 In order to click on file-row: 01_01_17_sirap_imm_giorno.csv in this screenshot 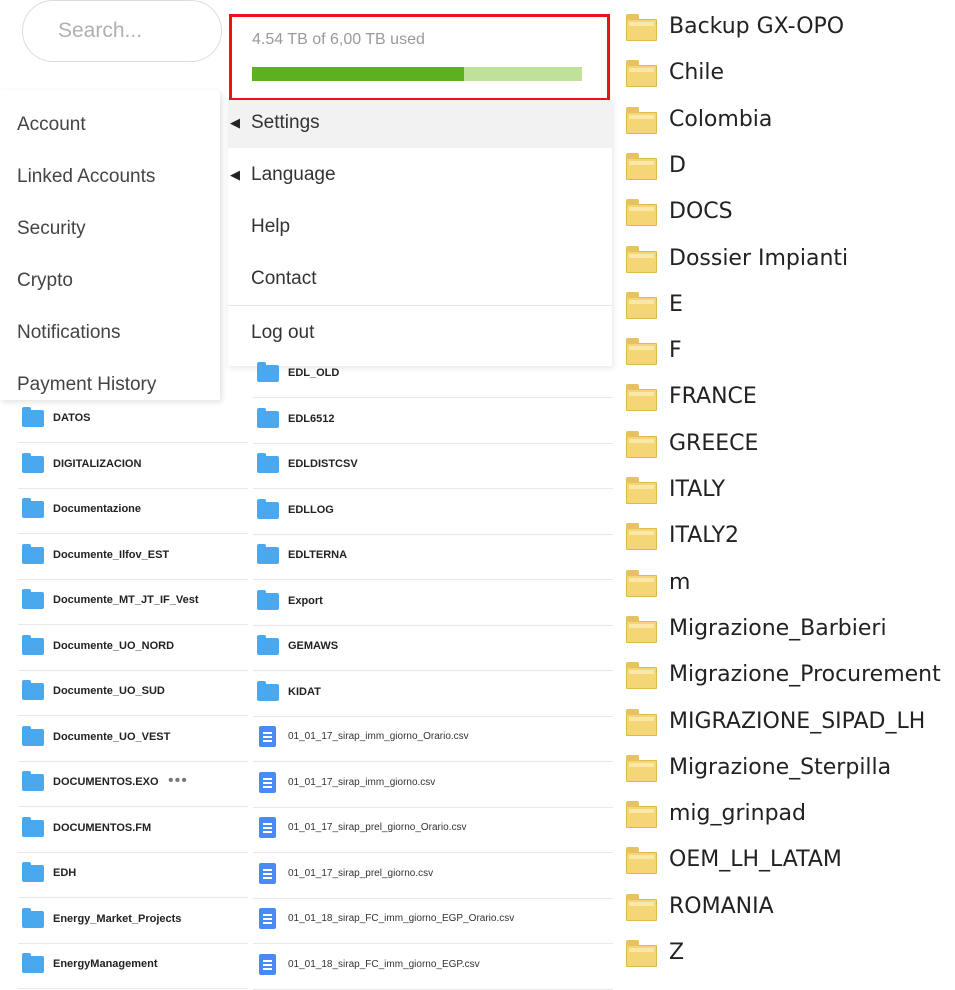, I will do `click(433, 785)`.